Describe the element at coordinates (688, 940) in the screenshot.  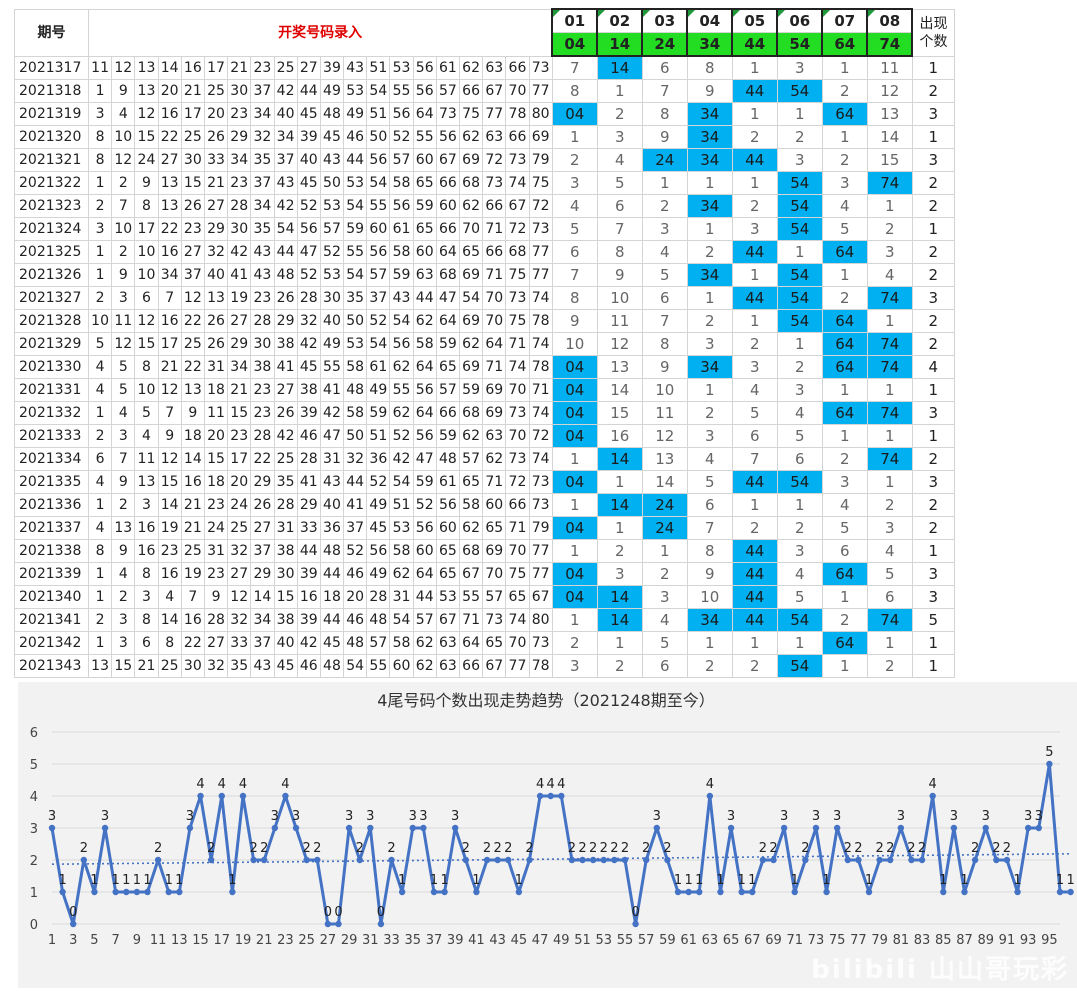
I see `x-tick-label: 61` at that location.